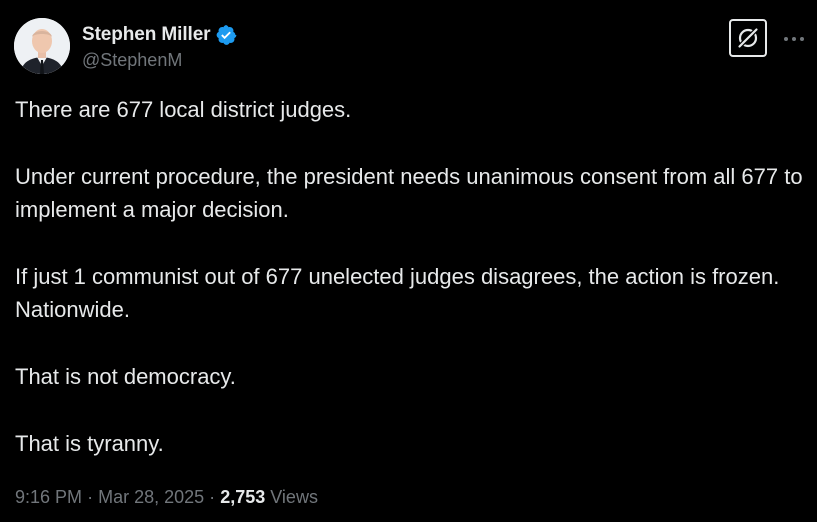 Image resolution: width=817 pixels, height=522 pixels. I want to click on views-count: 2,753, so click(242, 497).